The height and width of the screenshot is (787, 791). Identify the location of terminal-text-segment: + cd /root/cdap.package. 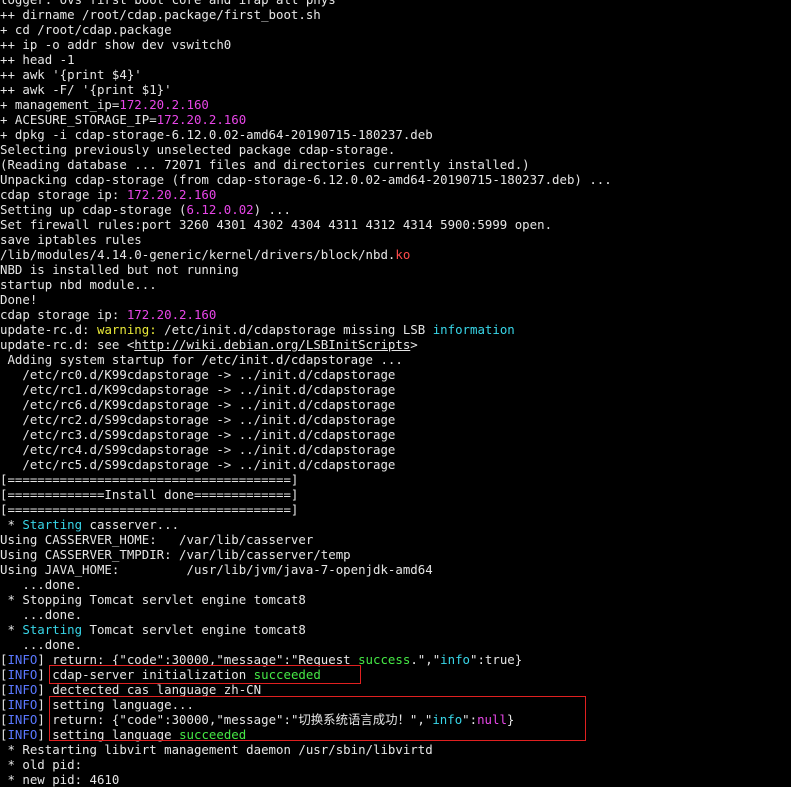
(86, 29).